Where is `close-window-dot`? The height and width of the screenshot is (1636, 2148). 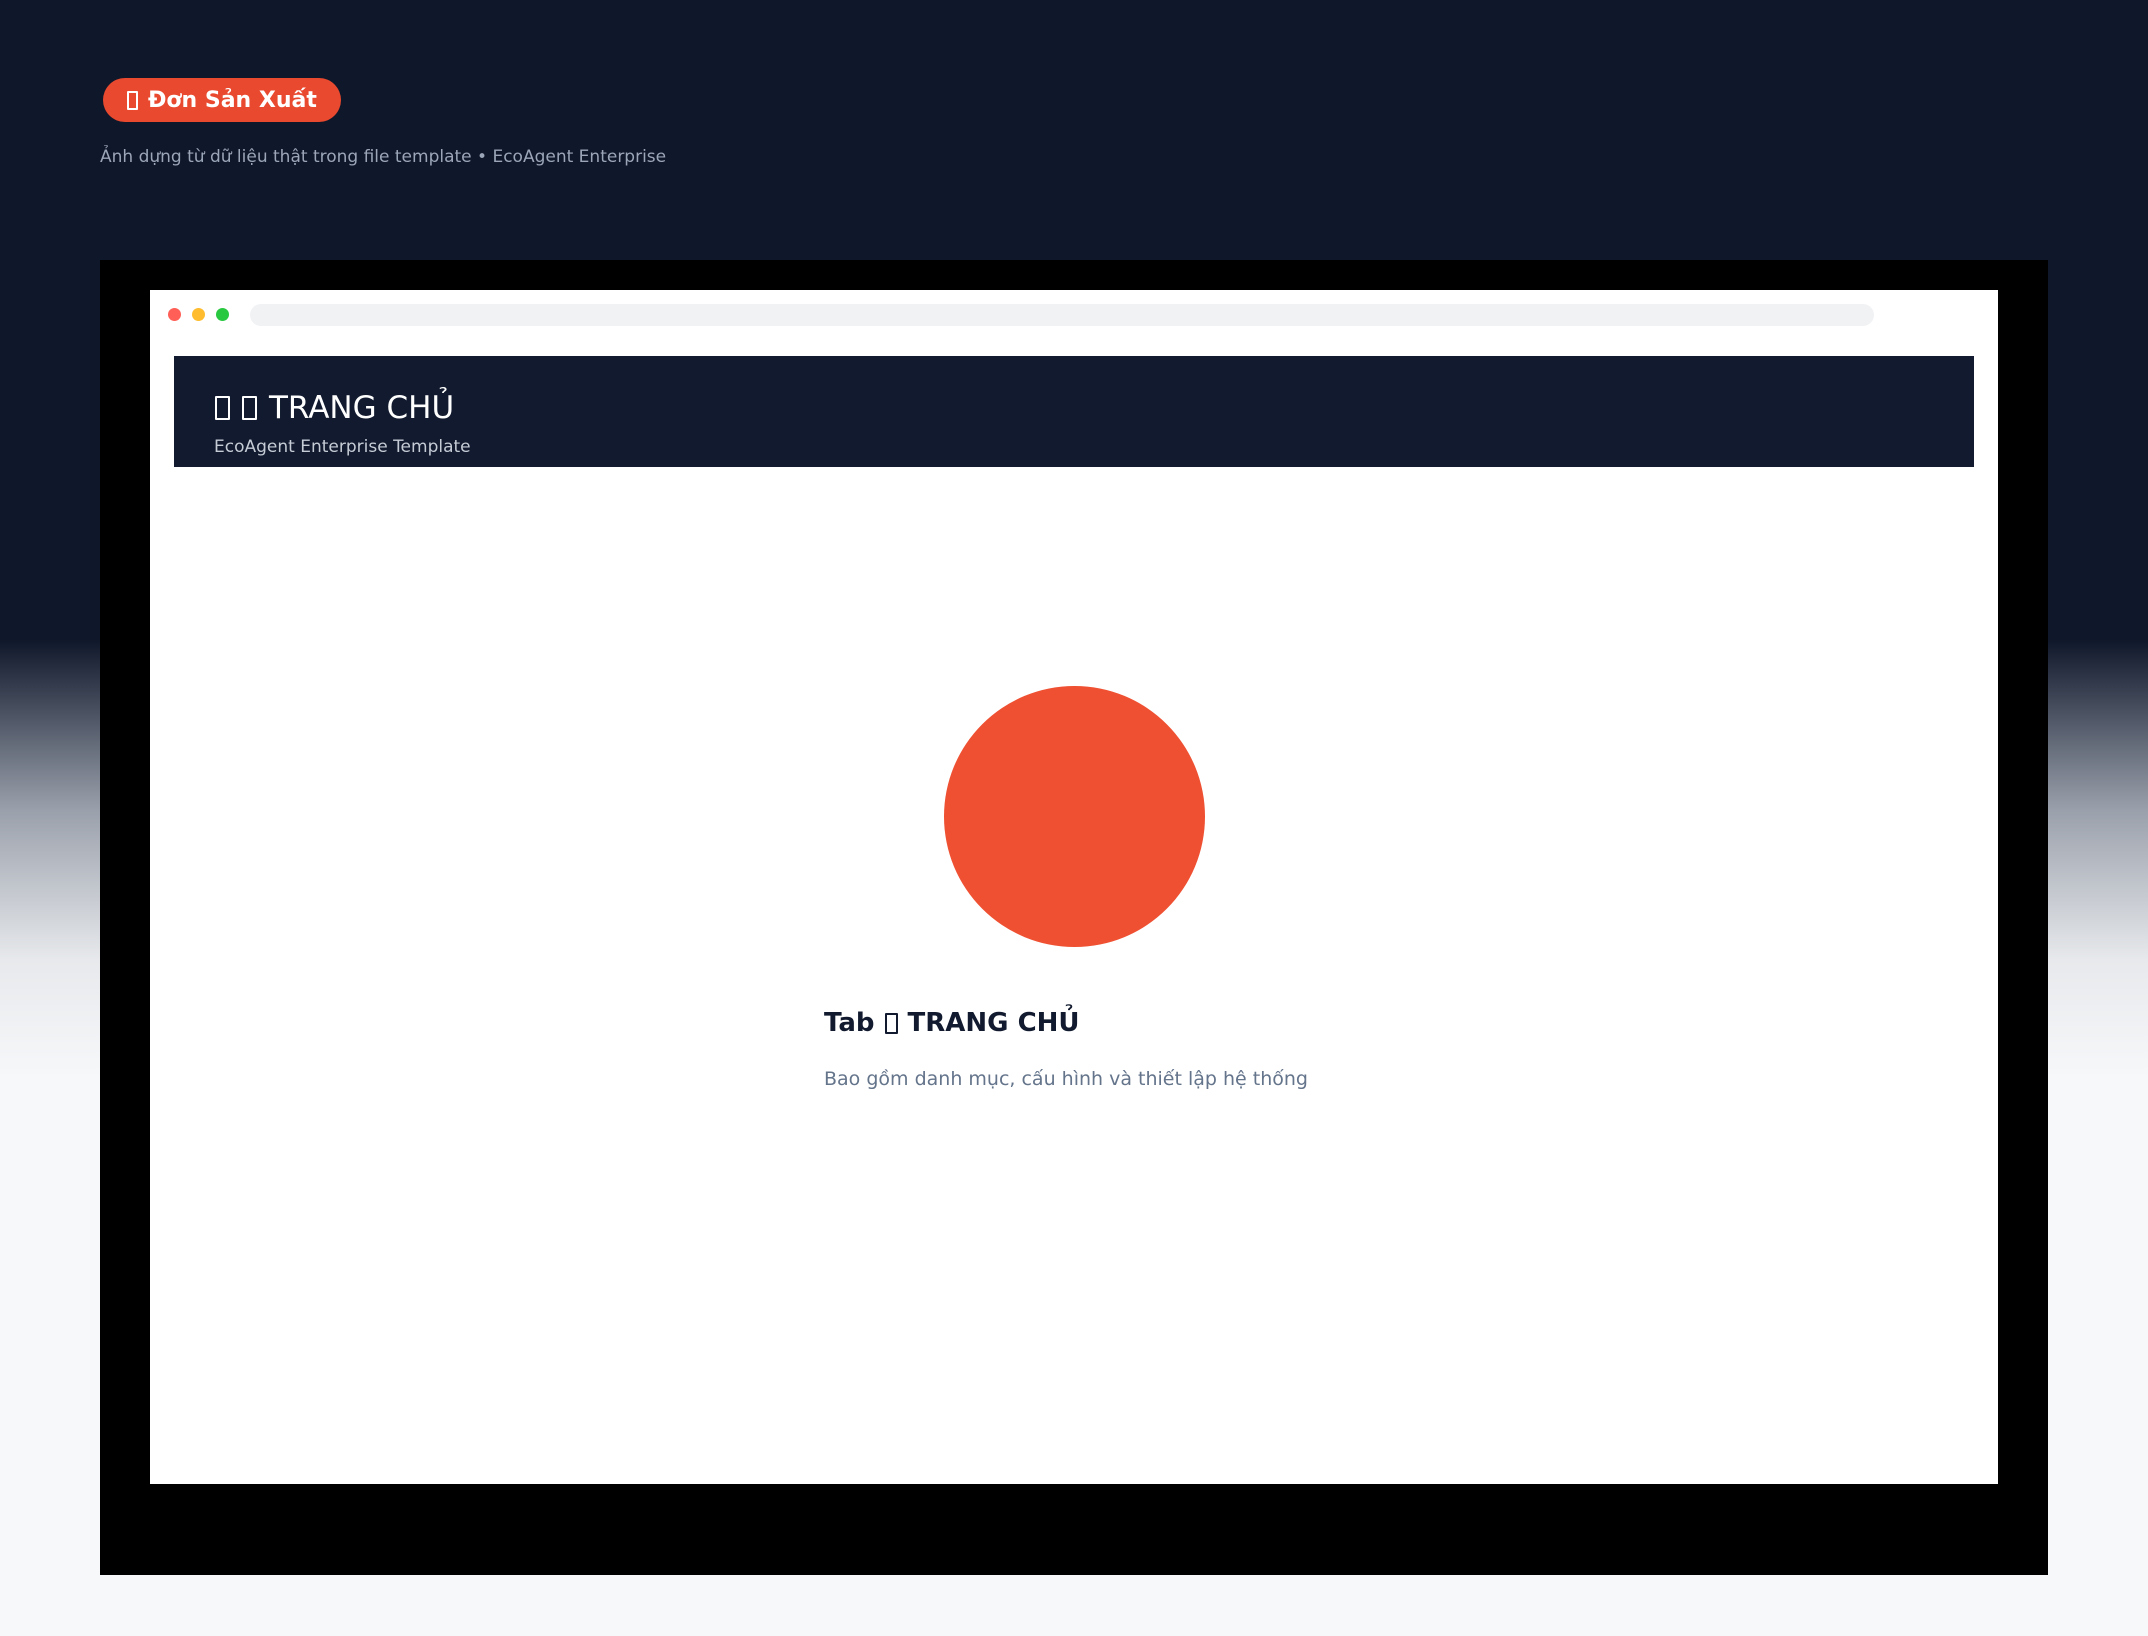 close-window-dot is located at coordinates (174, 314).